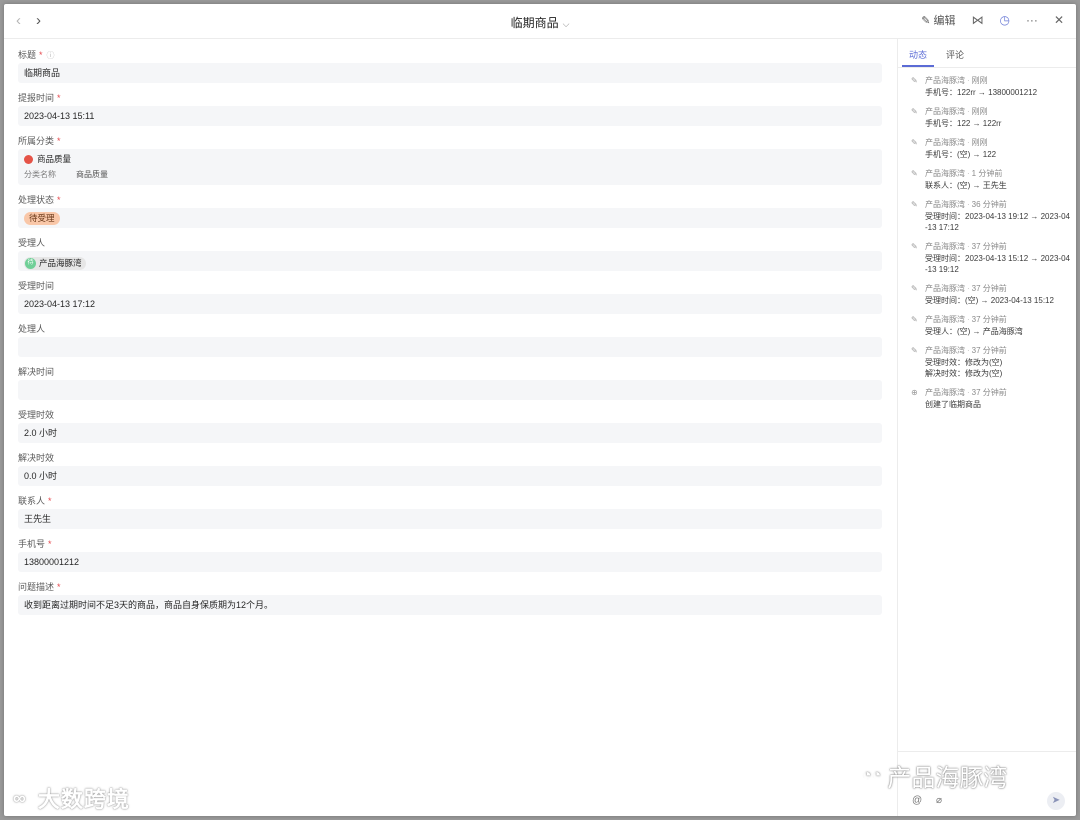 This screenshot has height=820, width=1080. What do you see at coordinates (872, 775) in the screenshot?
I see `wechat-icon: ◔◔` at bounding box center [872, 775].